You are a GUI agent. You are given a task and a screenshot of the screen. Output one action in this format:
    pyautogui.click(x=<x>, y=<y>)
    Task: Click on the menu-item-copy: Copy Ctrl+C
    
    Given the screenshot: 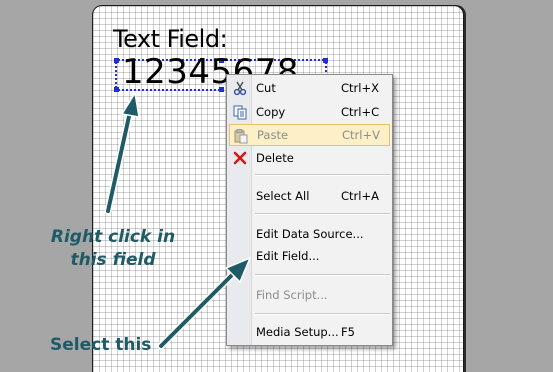 What is the action you would take?
    pyautogui.click(x=309, y=112)
    